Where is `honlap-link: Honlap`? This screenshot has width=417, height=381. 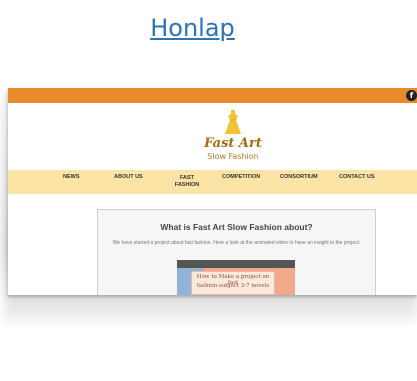
honlap-link: Honlap is located at coordinates (192, 28).